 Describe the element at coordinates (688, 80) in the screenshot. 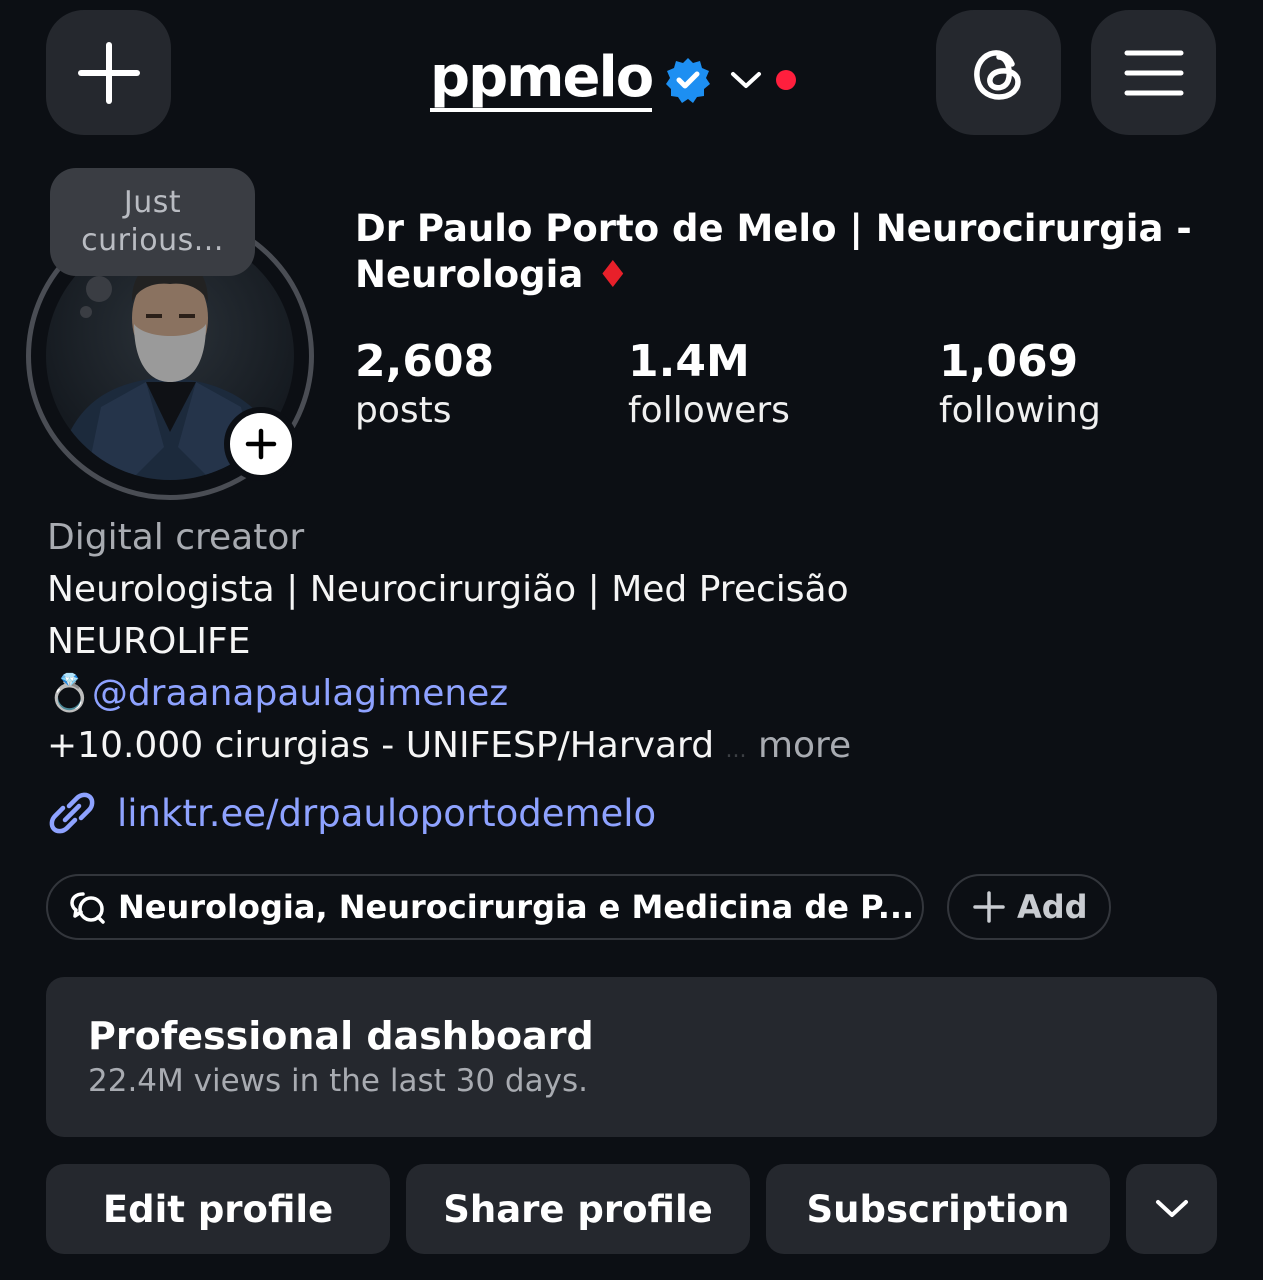

I see `verified-badge-icon` at that location.